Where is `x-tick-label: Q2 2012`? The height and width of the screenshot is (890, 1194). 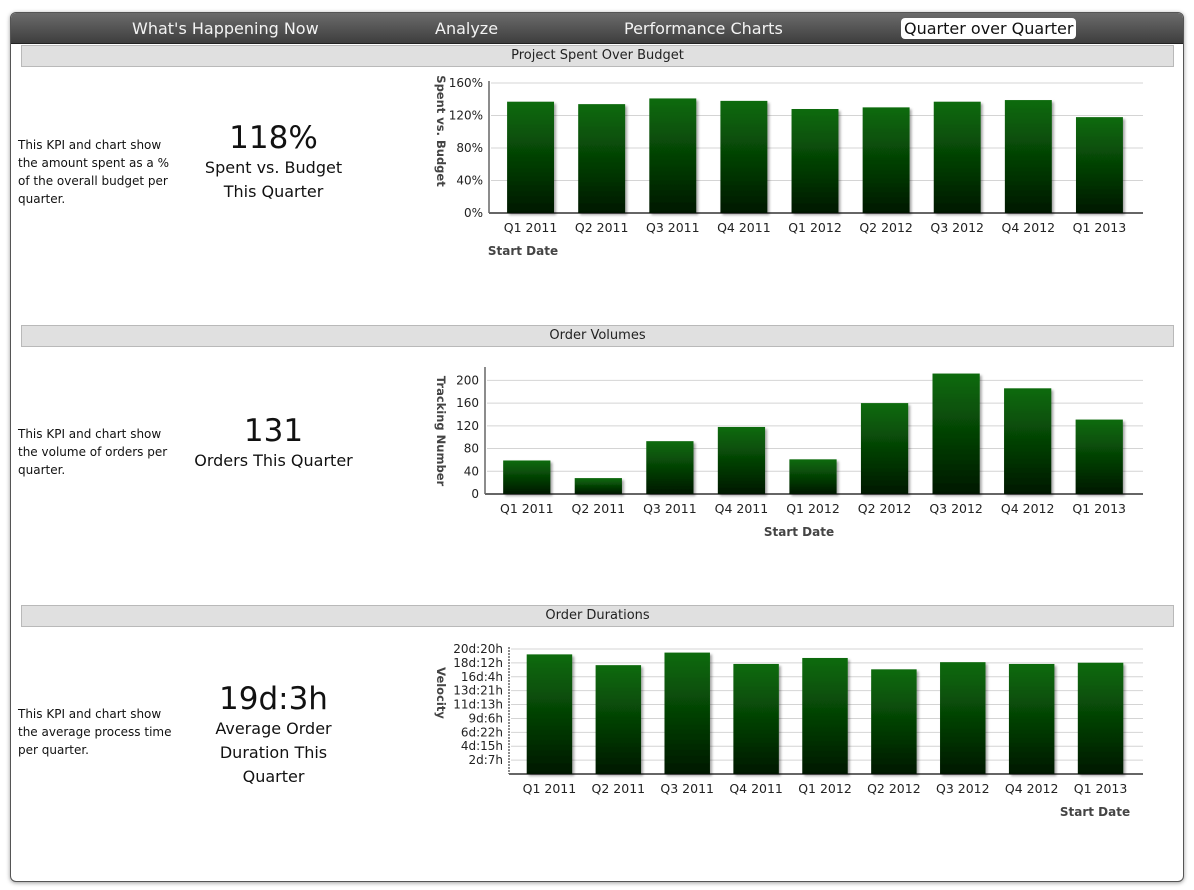
x-tick-label: Q2 2012 is located at coordinates (894, 788).